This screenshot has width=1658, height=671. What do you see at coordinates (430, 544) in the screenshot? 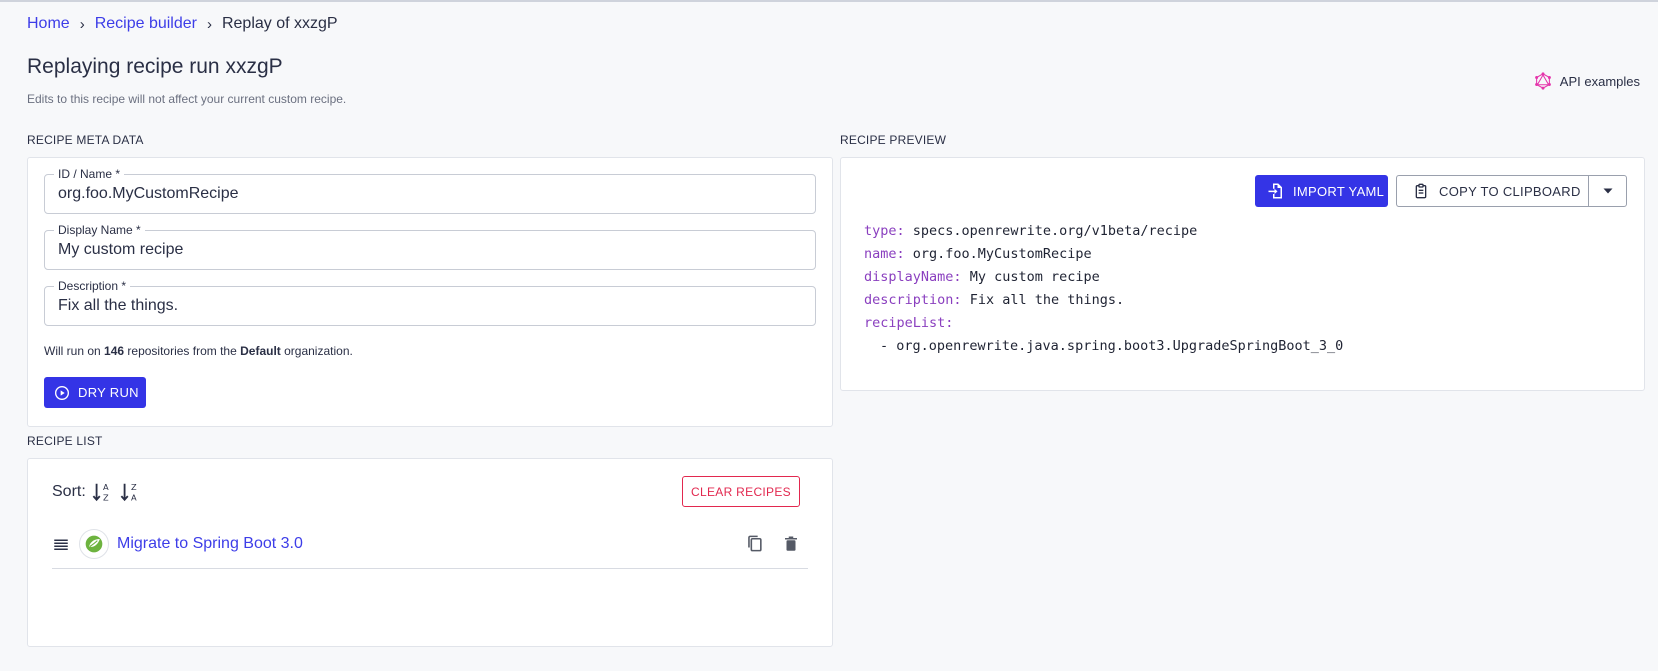
I see `list-item: Migrate to Spring Boot 3.0` at bounding box center [430, 544].